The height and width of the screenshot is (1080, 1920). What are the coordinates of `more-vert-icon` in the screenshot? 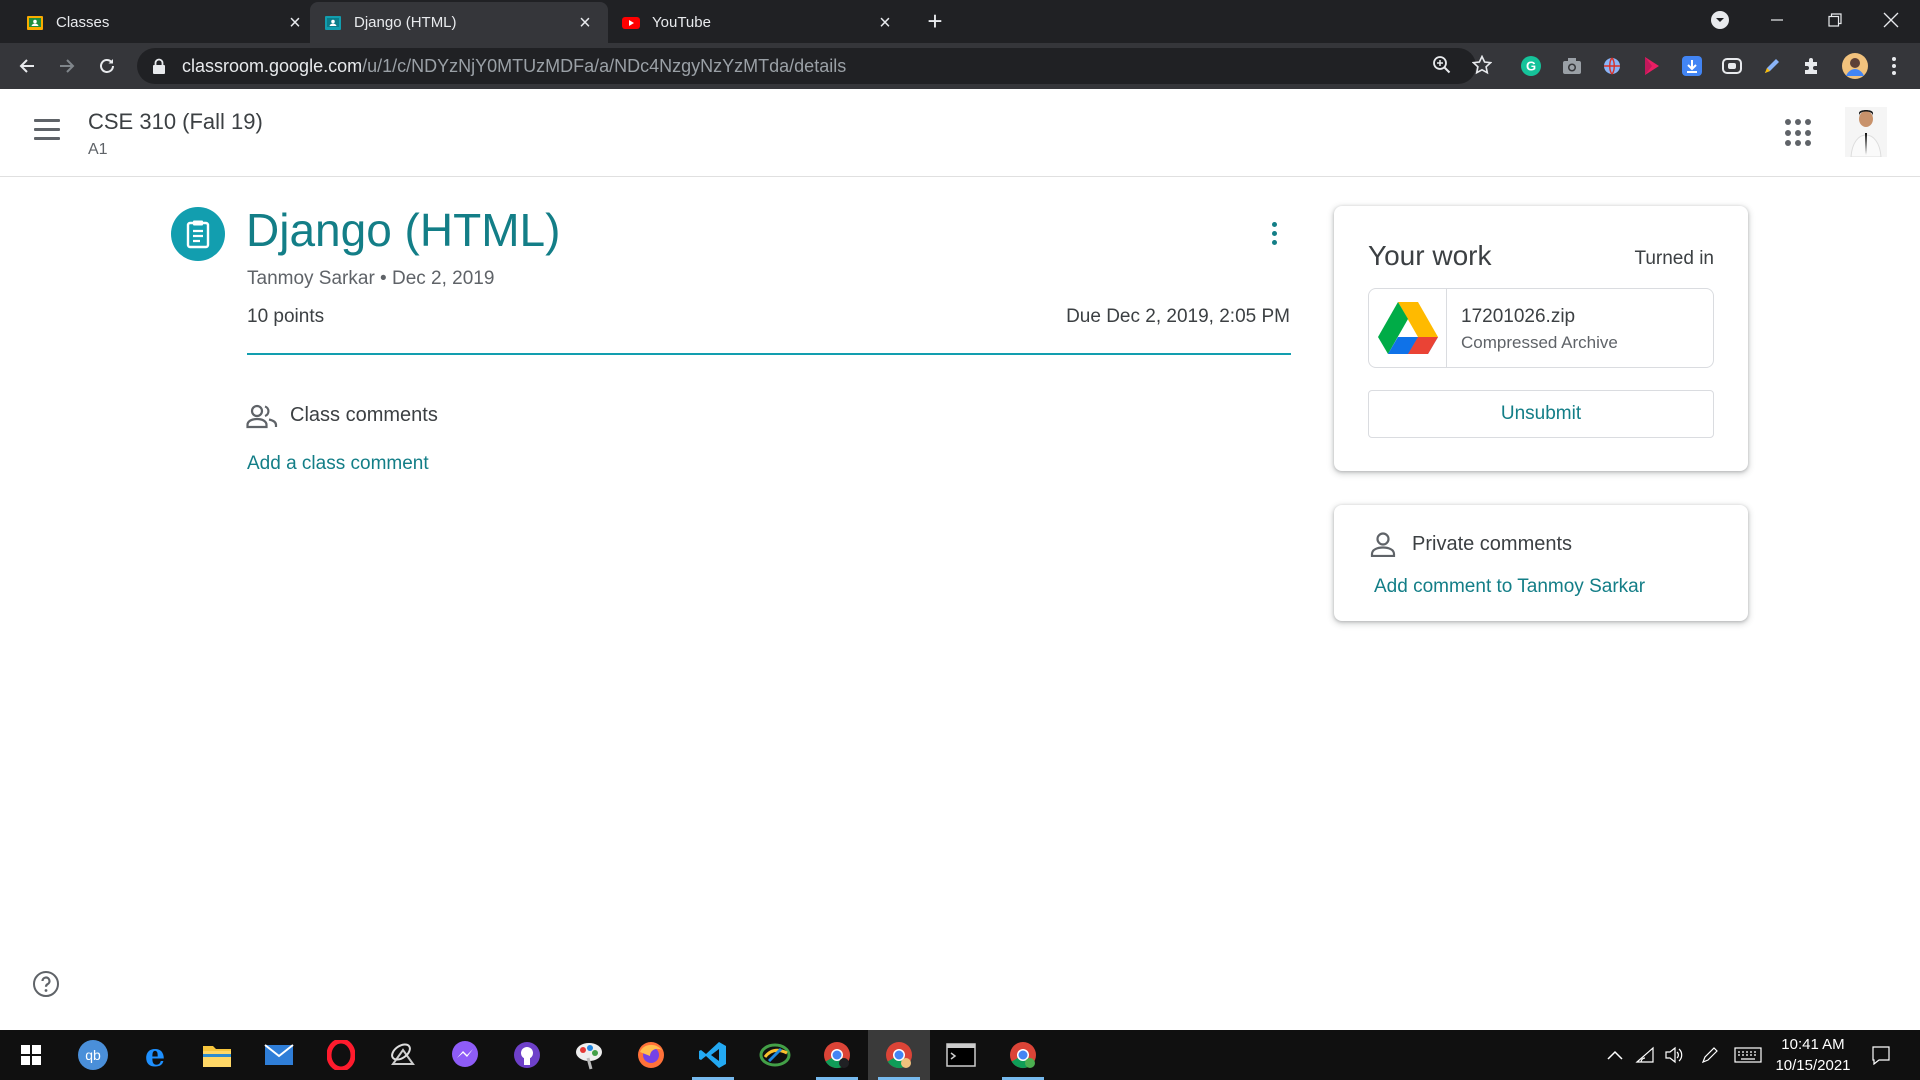 It's located at (1894, 66).